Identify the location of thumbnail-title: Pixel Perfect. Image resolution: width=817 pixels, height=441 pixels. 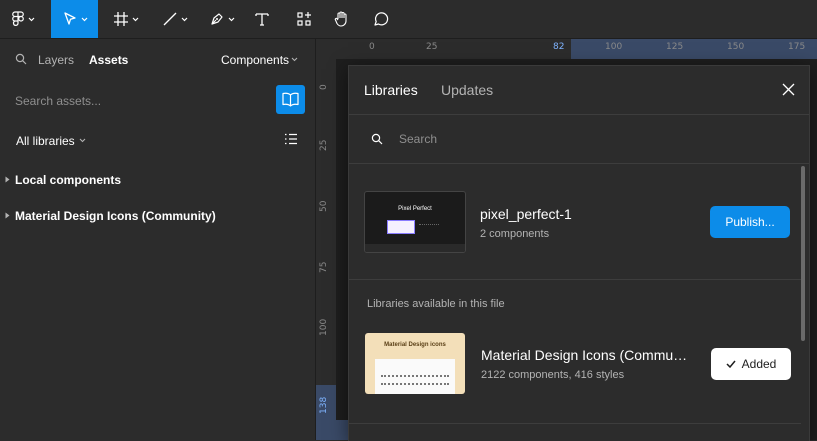
(415, 209).